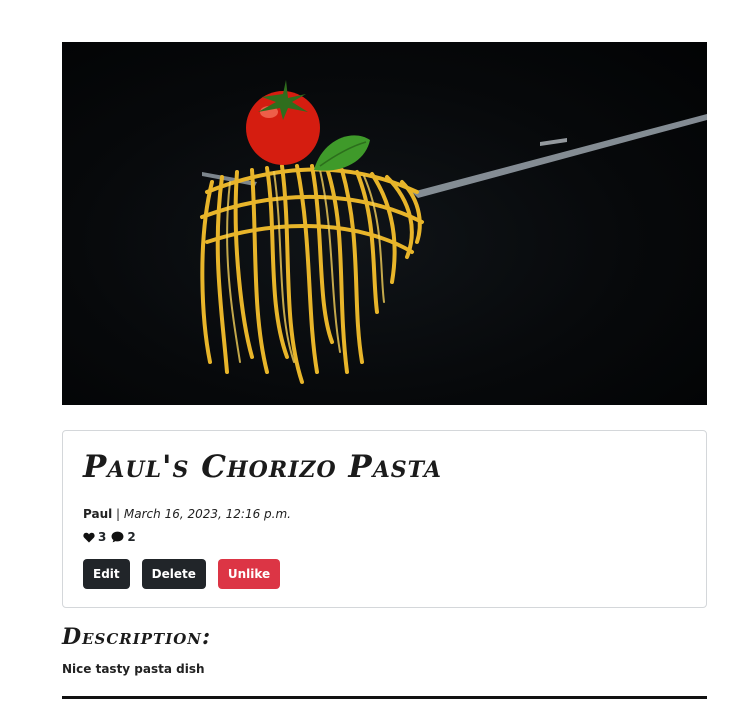 This screenshot has height=718, width=744. What do you see at coordinates (89, 537) in the screenshot?
I see `heart-icon` at bounding box center [89, 537].